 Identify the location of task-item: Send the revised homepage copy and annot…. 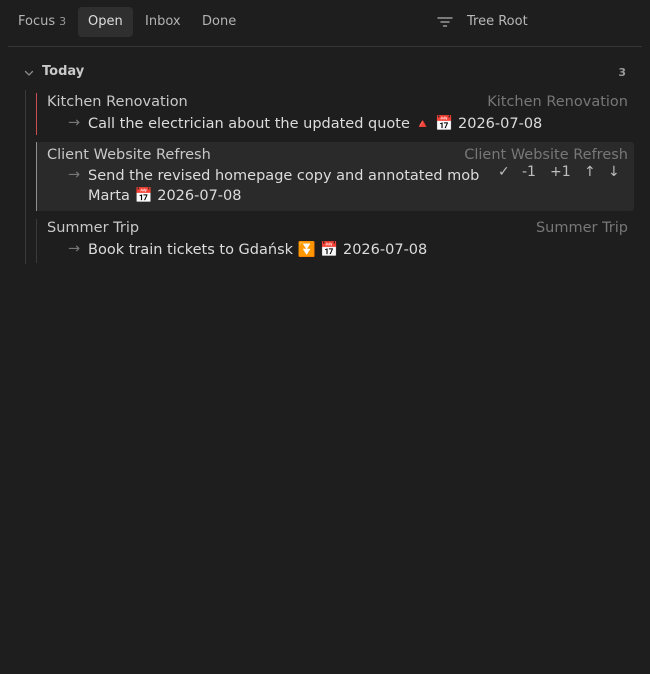
(289, 176).